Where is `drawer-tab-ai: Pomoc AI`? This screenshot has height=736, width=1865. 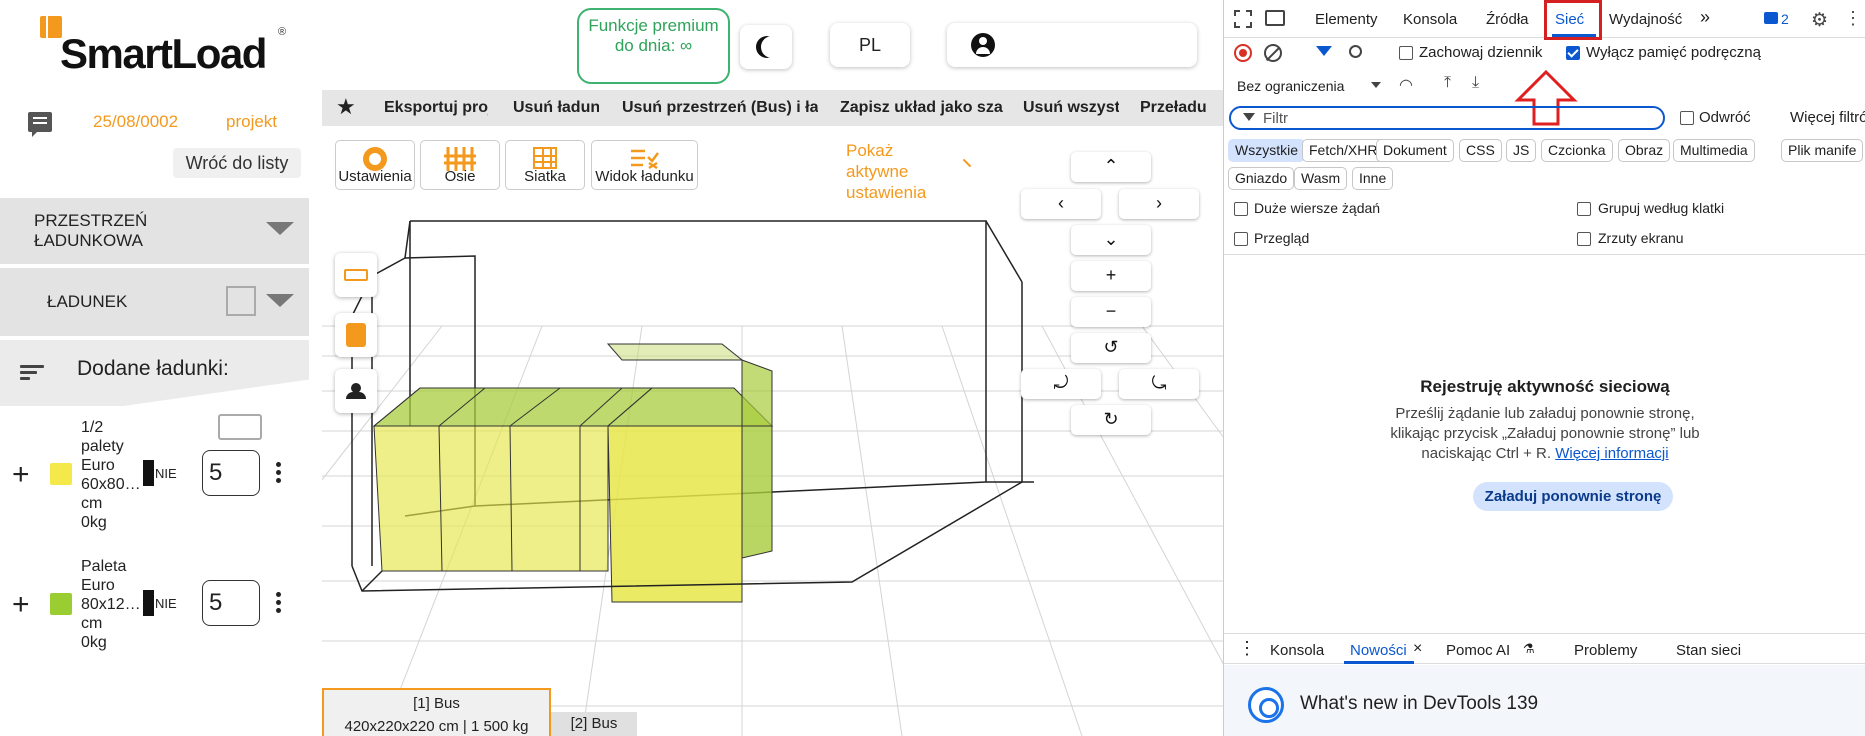 drawer-tab-ai: Pomoc AI is located at coordinates (1478, 650).